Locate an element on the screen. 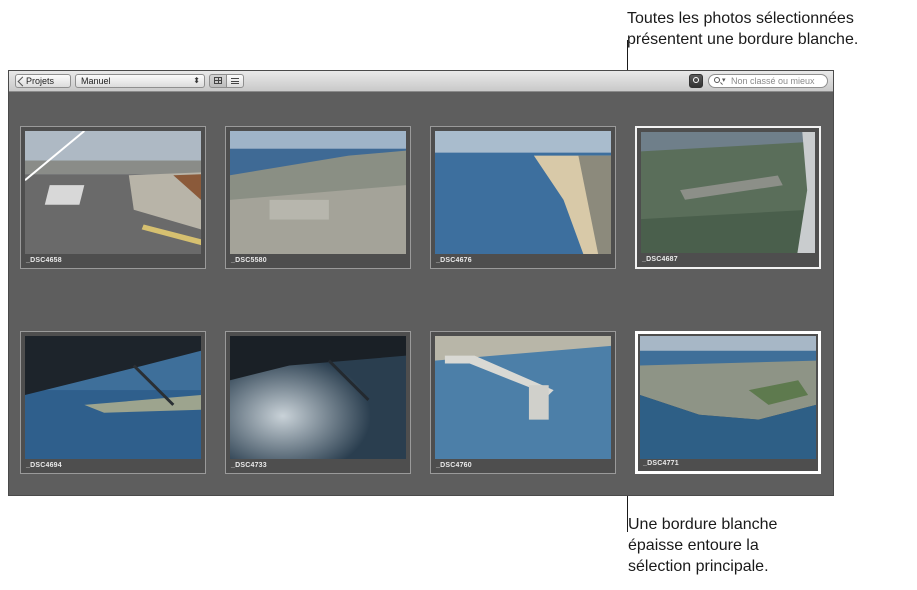 The width and height of the screenshot is (917, 590). photo-thumbnail: _DSC4760 is located at coordinates (523, 402).